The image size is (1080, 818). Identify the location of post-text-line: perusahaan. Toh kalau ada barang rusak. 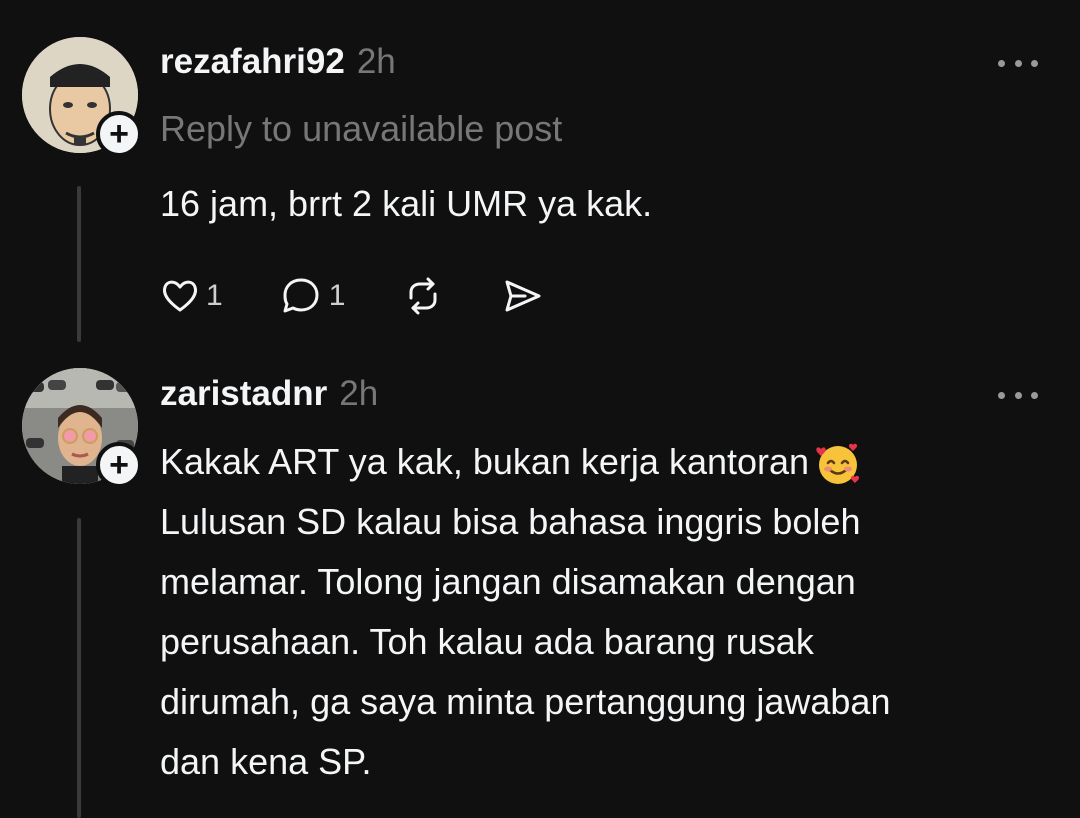
(487, 641).